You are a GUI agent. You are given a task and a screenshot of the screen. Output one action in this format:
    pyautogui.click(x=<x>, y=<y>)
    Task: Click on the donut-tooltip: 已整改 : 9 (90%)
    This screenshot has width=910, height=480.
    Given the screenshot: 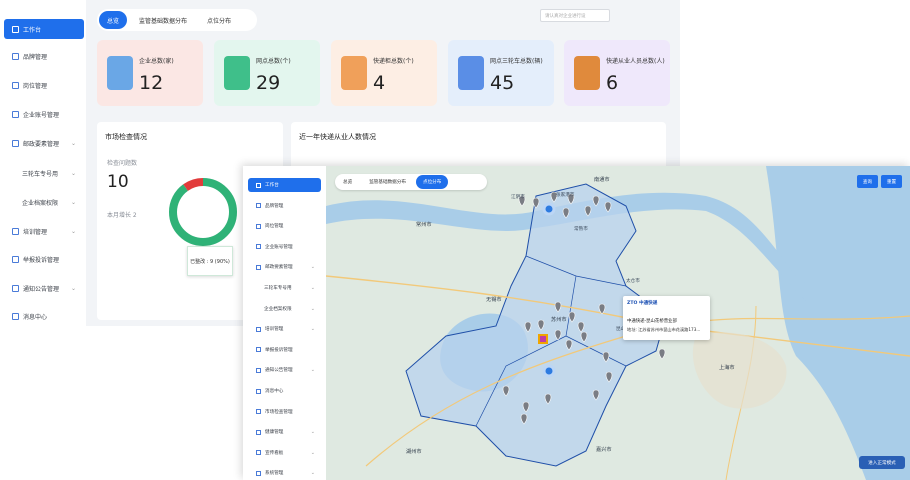 What is the action you would take?
    pyautogui.click(x=210, y=261)
    